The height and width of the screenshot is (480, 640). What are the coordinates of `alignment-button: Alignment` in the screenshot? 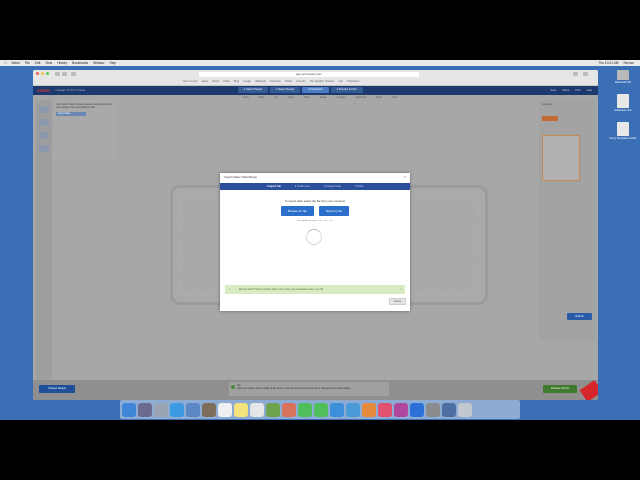 It's located at (360, 97).